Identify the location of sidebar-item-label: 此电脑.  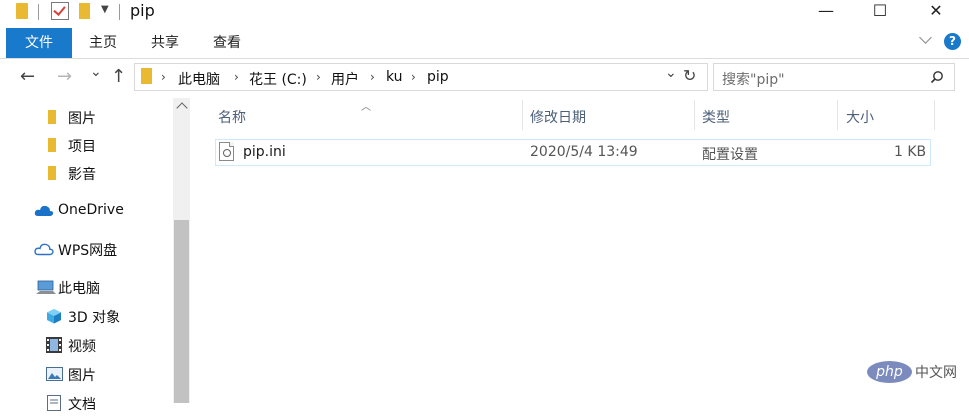
(79, 289).